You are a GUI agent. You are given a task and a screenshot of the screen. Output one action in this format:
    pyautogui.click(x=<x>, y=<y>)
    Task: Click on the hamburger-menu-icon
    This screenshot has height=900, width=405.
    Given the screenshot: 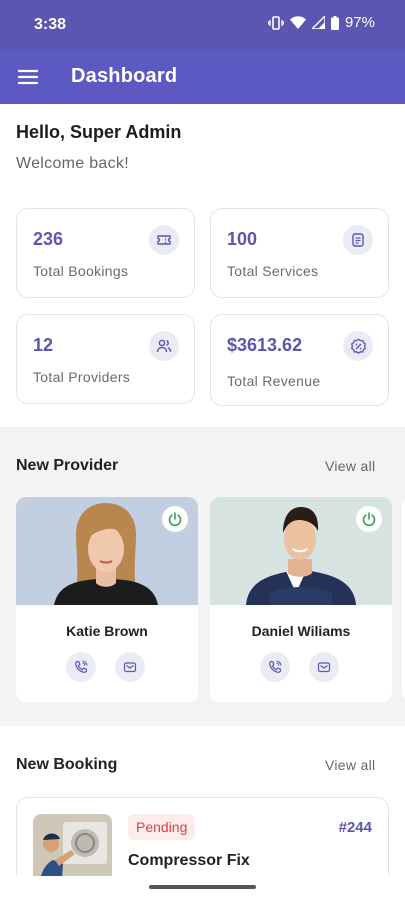 What is the action you would take?
    pyautogui.click(x=28, y=77)
    